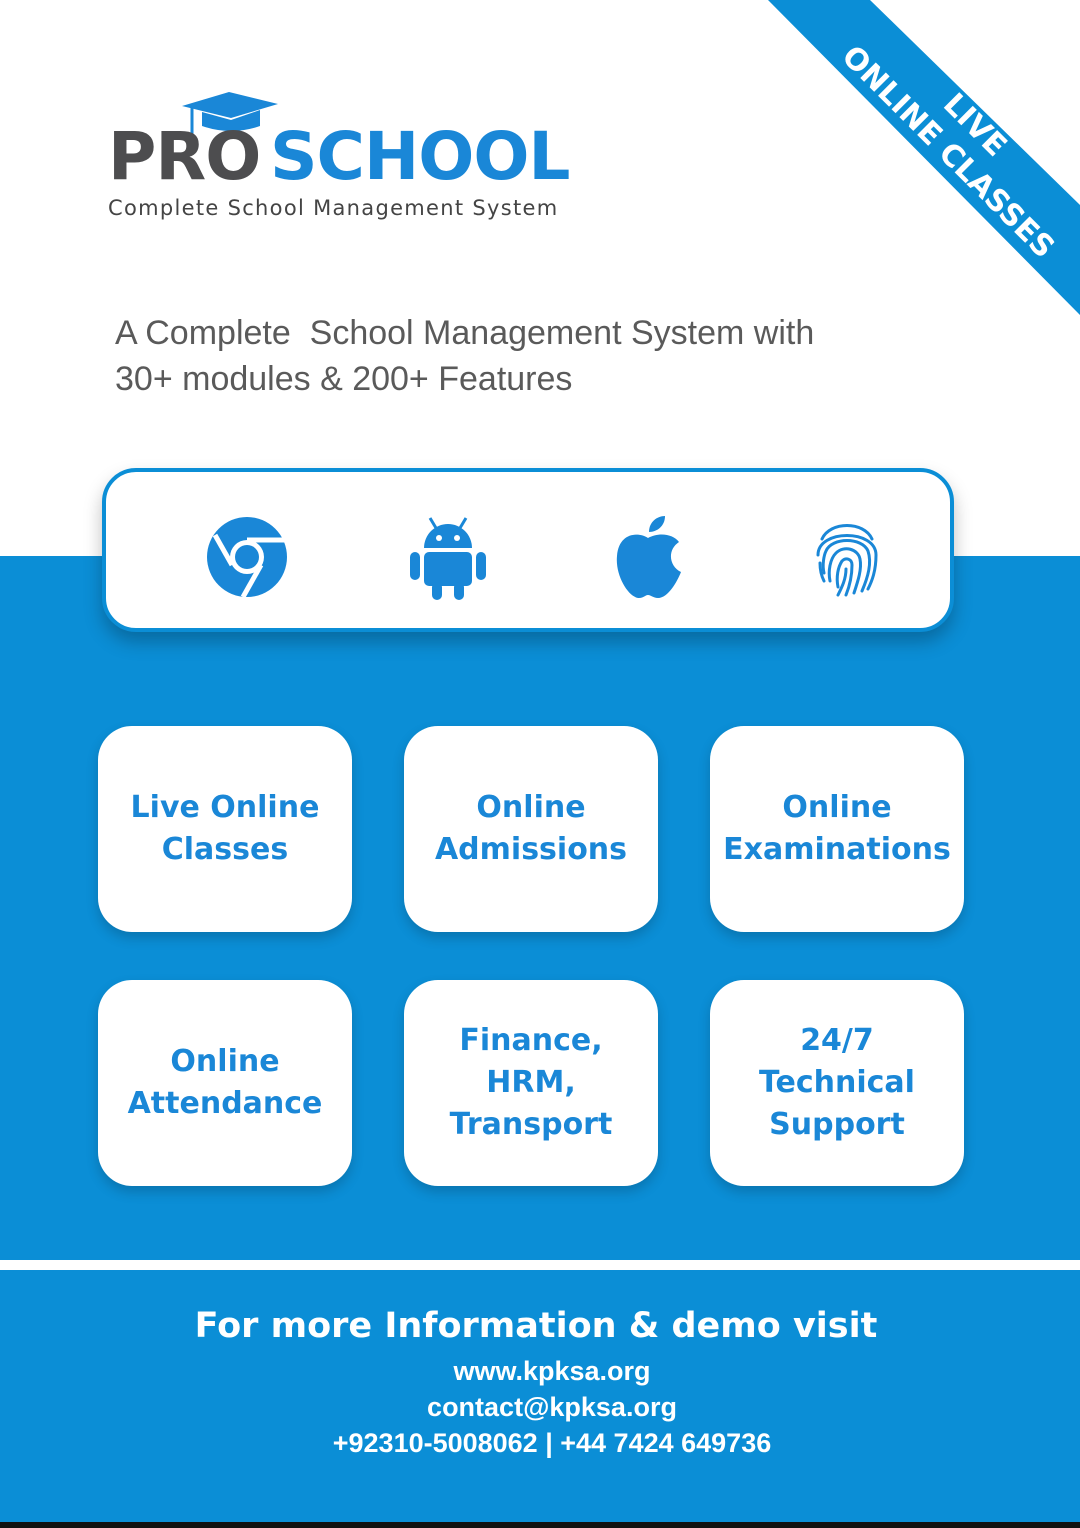  I want to click on feature-label: Finance, HRM, Transport, so click(531, 1082).